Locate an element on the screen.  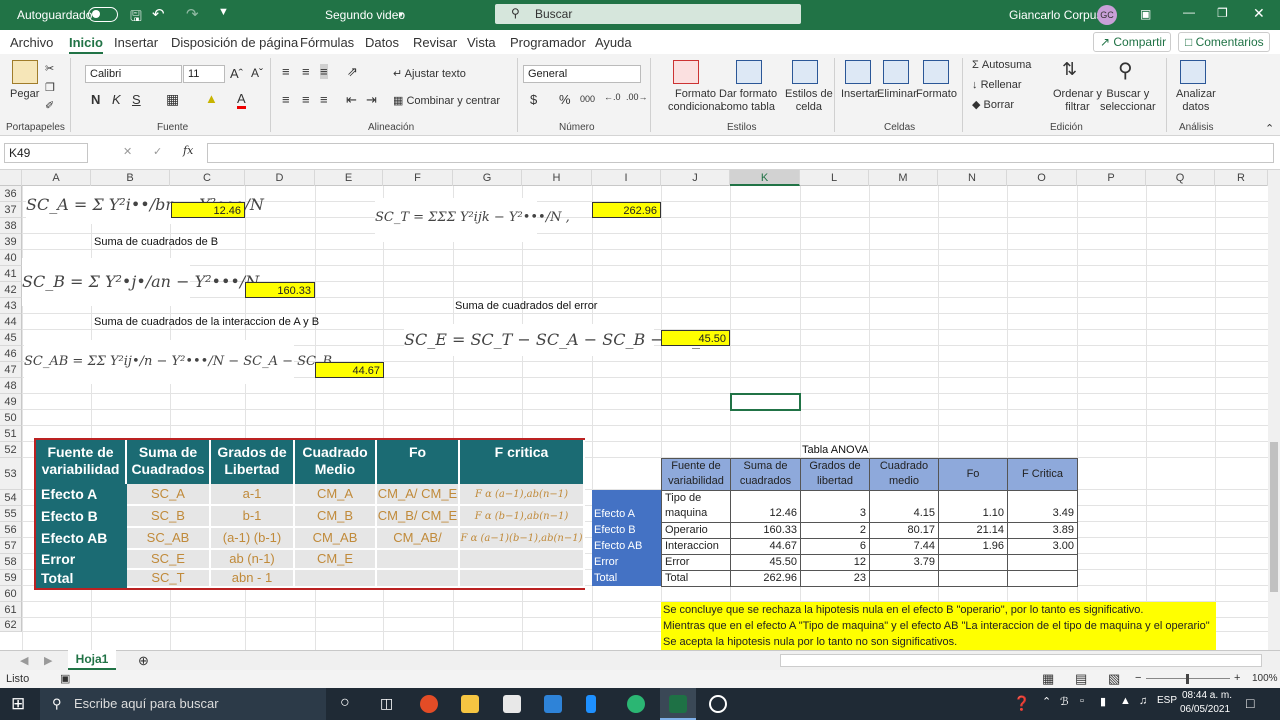
conditional-format-button: Formato condicional is located at coordinates (695, 101).